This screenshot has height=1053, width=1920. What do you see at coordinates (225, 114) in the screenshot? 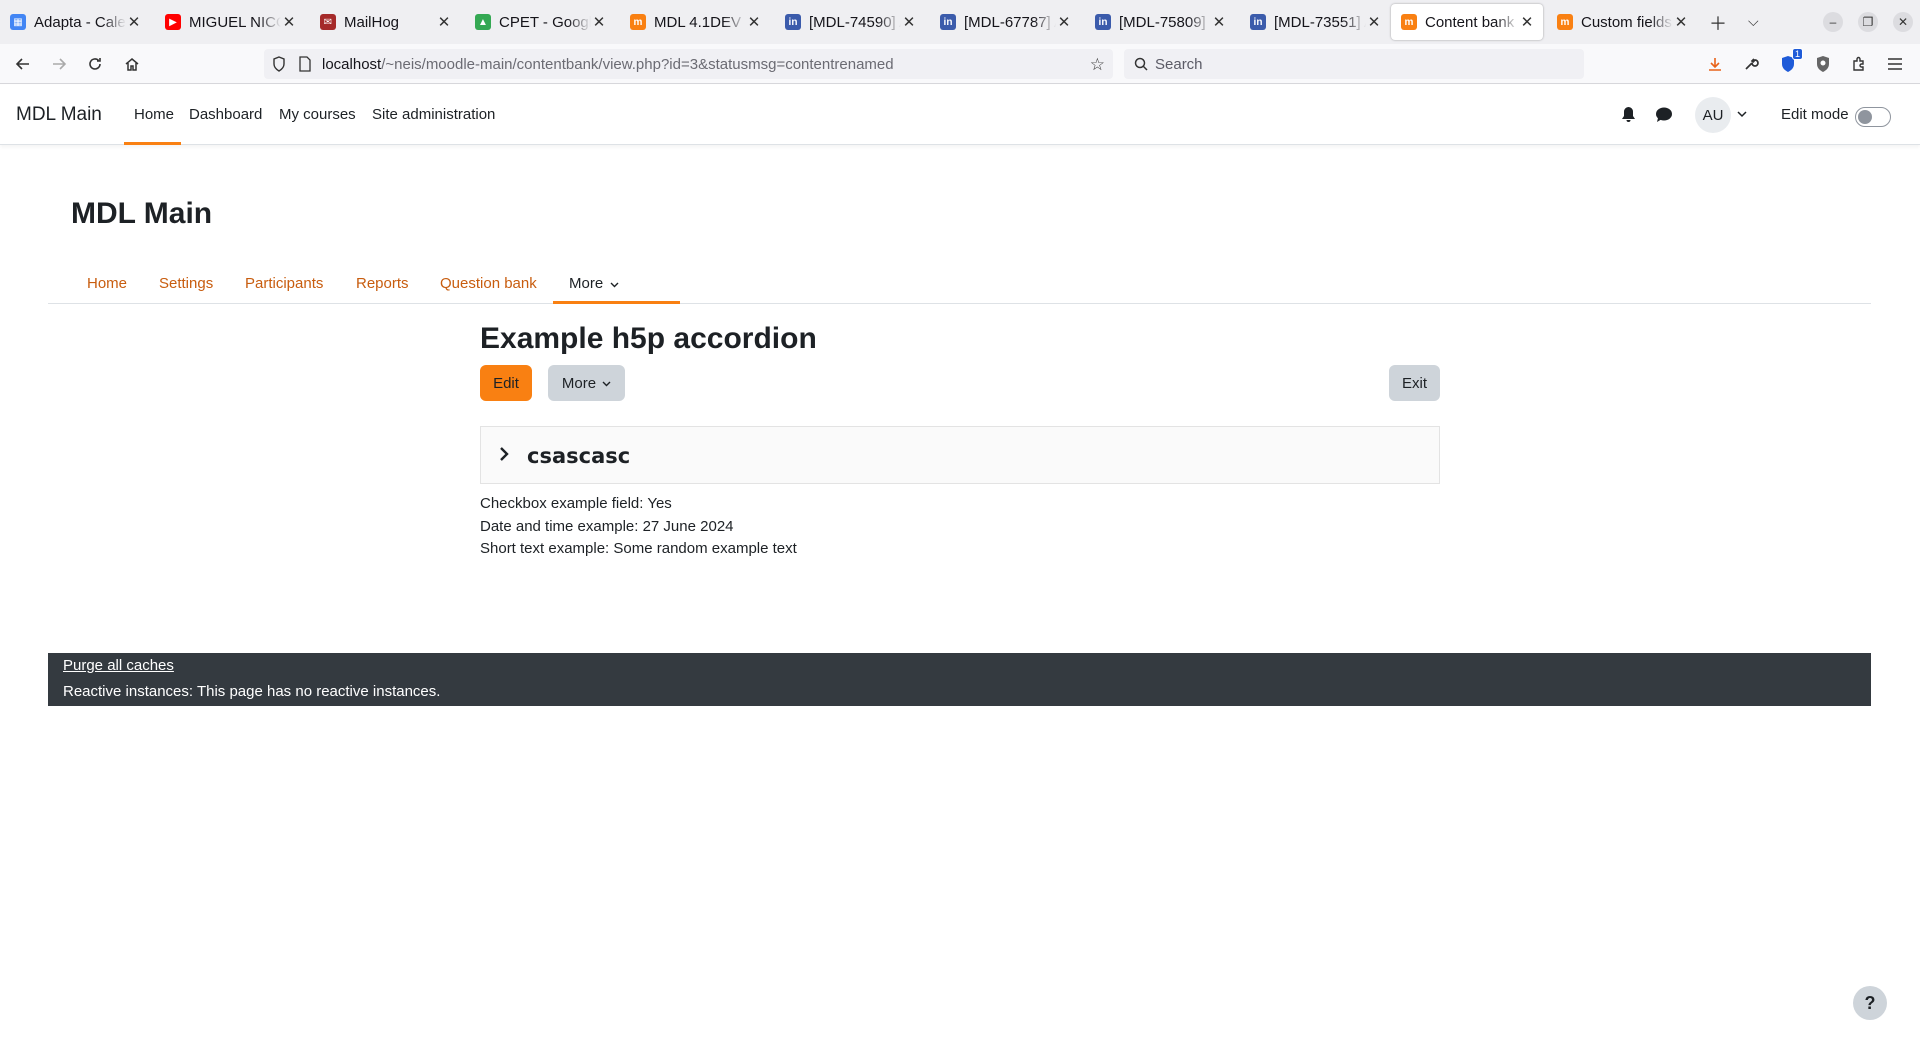
I see `nav-item-dashboard: Dashboard` at bounding box center [225, 114].